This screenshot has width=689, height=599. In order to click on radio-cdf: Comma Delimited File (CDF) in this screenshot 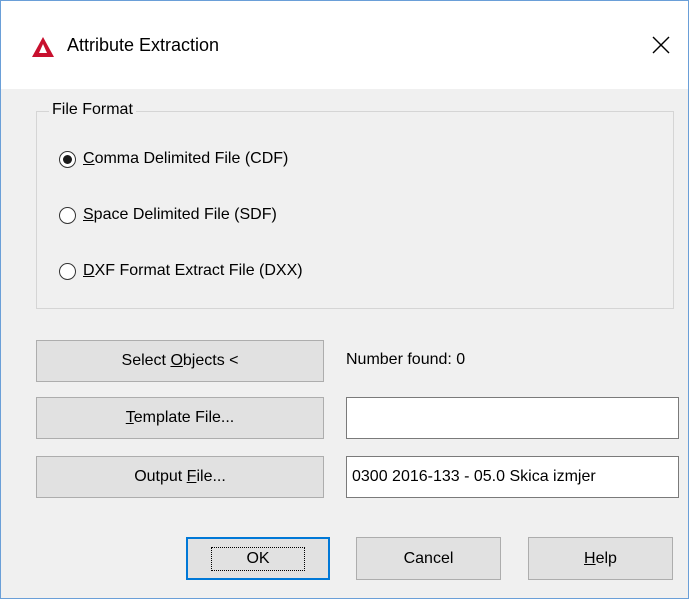, I will do `click(173, 159)`.